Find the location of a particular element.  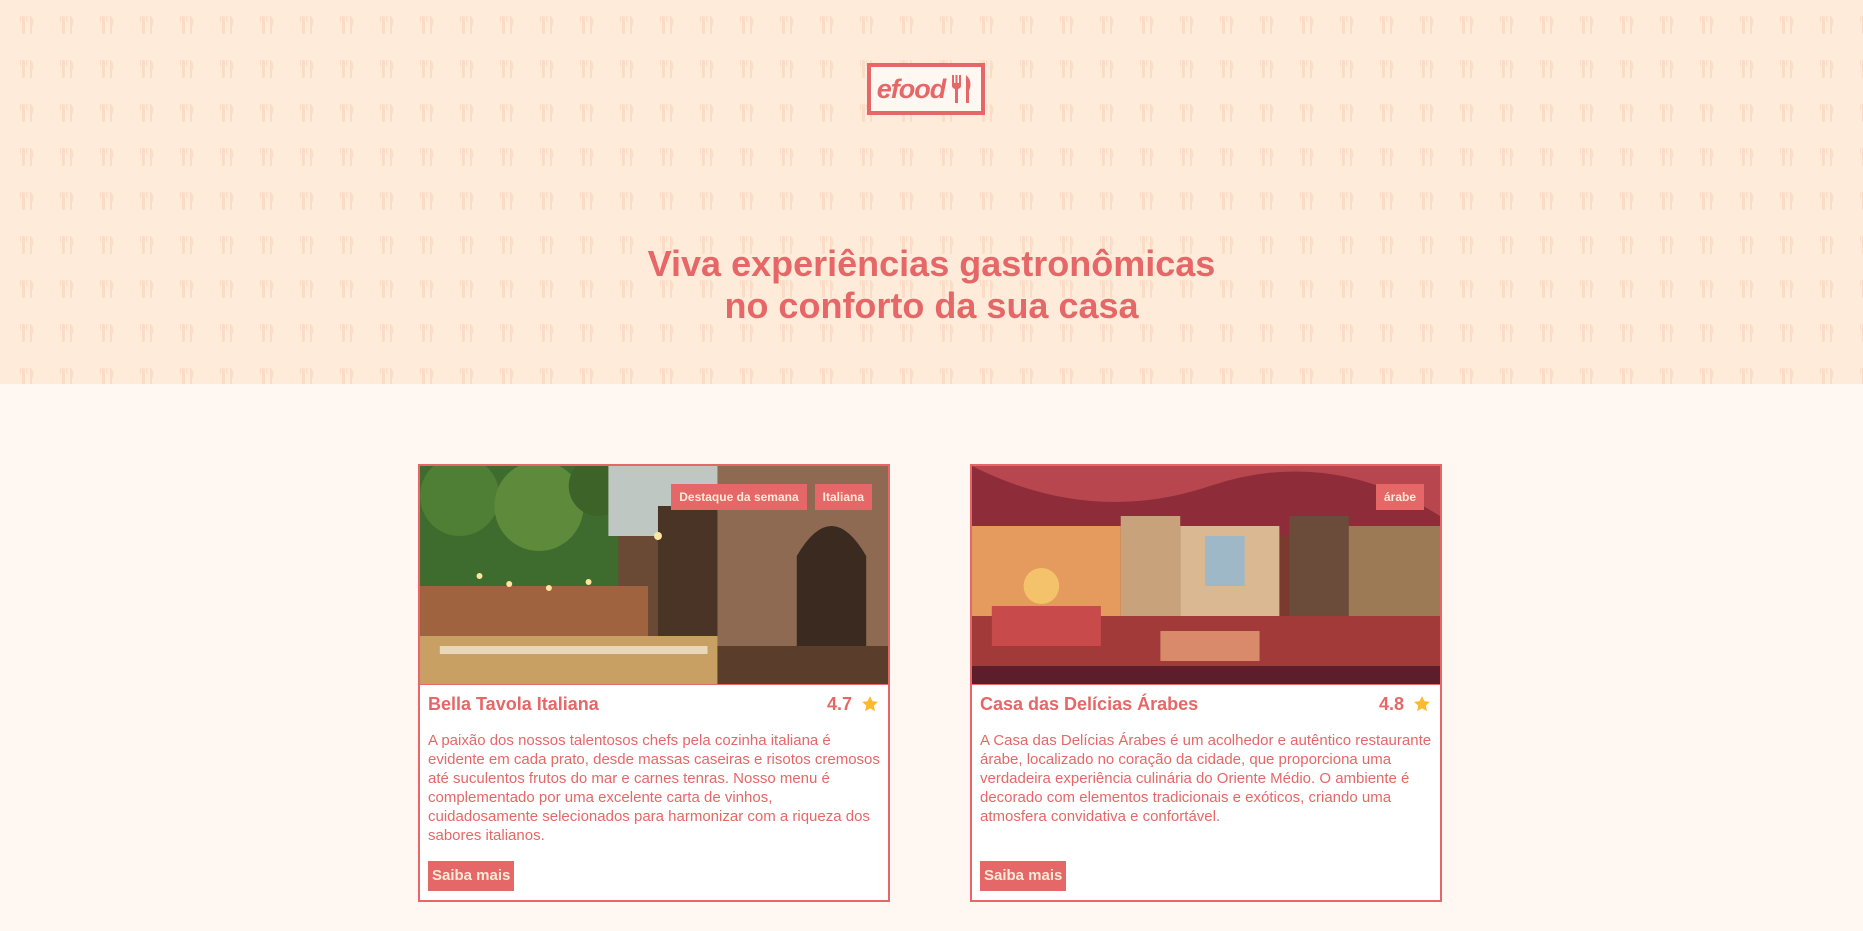

tag-list: Destaque da semana Italiana is located at coordinates (771, 497).